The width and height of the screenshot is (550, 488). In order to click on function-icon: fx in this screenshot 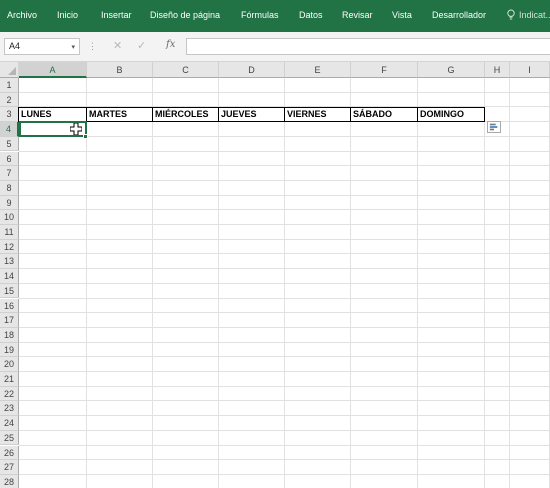, I will do `click(170, 45)`.